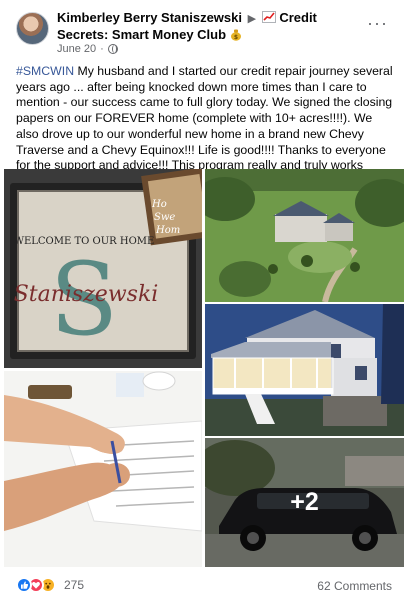 The image size is (410, 608). Describe the element at coordinates (86, 294) in the screenshot. I see `doormat-name: Staniszewski` at that location.